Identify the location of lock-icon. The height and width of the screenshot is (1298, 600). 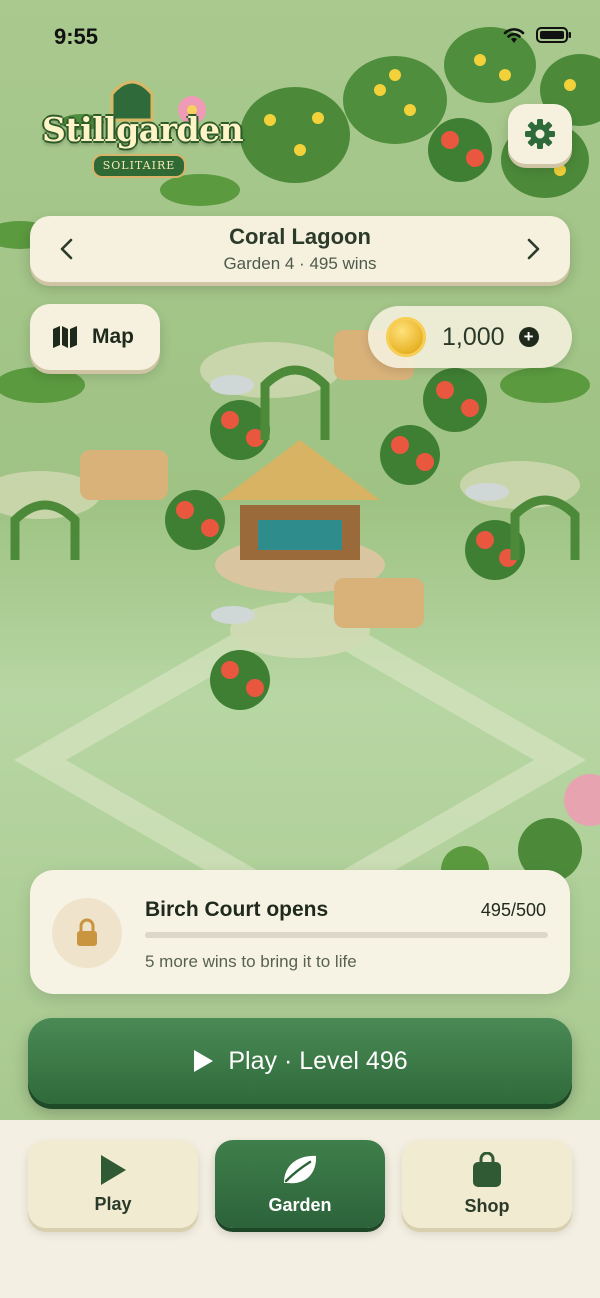
(87, 932).